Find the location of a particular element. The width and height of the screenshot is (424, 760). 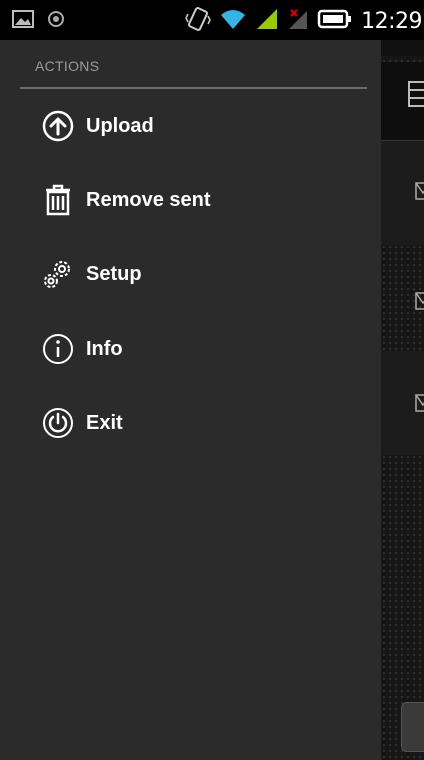

list-icon is located at coordinates (416, 94).